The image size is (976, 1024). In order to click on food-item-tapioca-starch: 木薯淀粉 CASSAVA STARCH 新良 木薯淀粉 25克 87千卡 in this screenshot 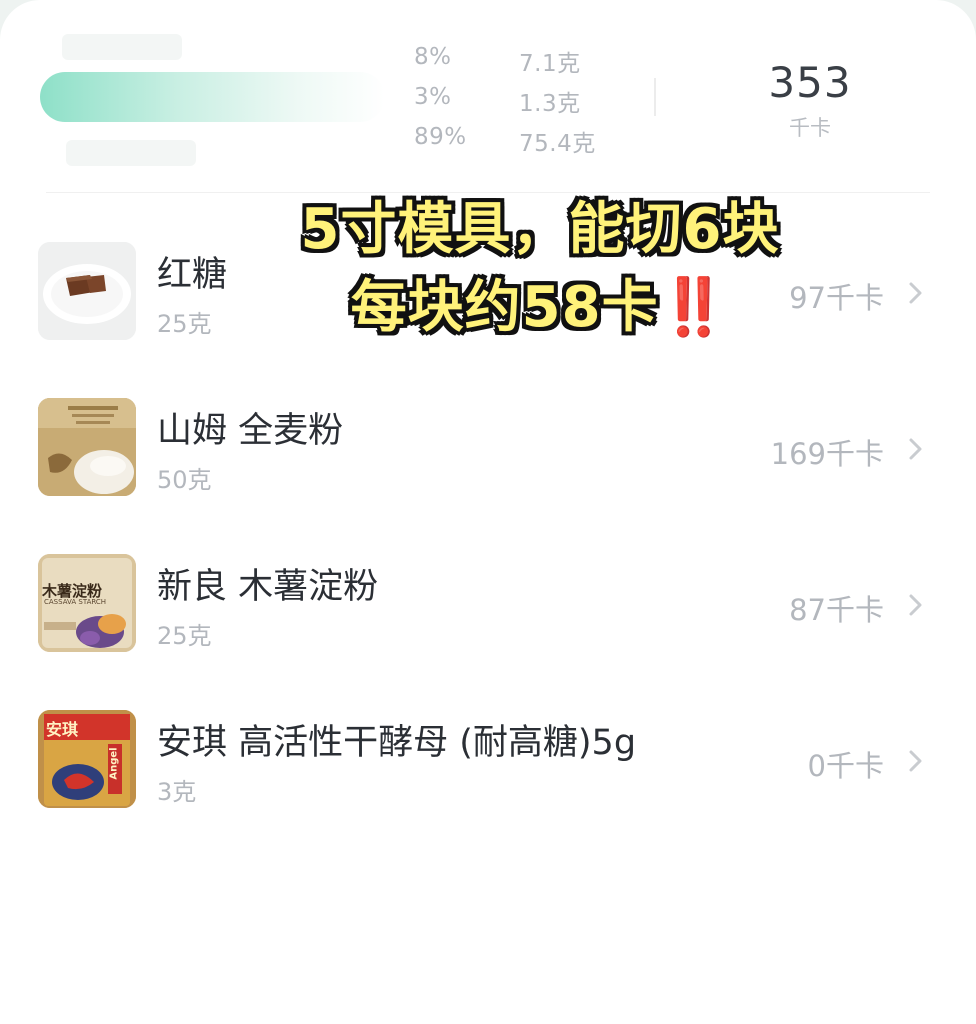, I will do `click(488, 614)`.